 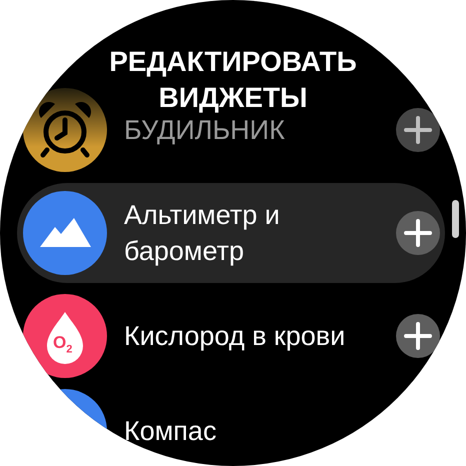 I want to click on widget-label: Компас, so click(x=171, y=431).